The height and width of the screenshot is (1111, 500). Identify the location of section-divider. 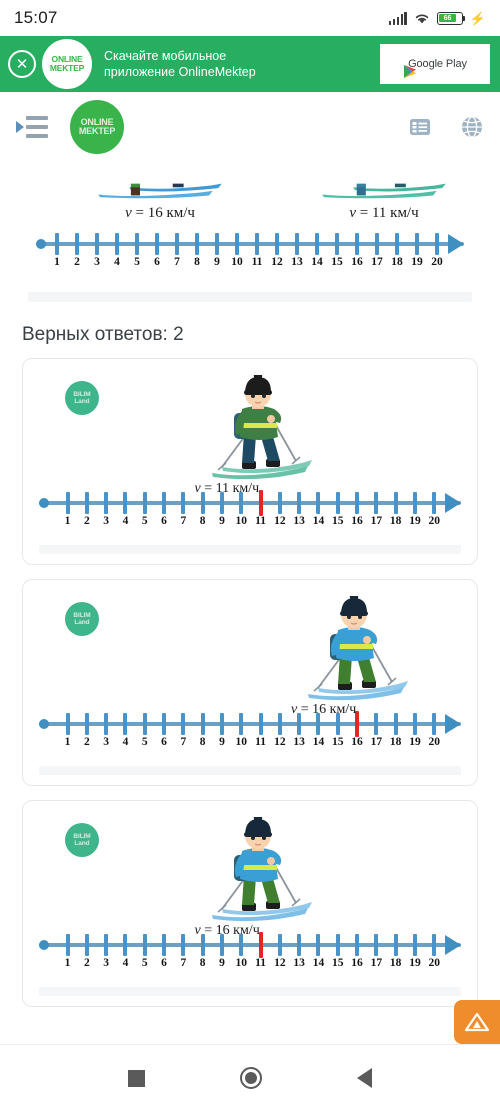
(250, 297).